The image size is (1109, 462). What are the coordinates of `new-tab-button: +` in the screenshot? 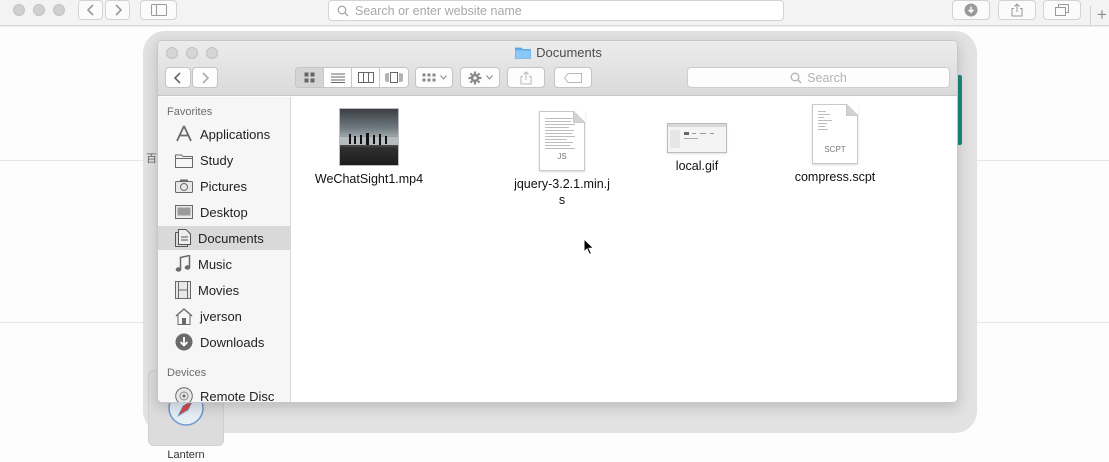 It's located at (1099, 16).